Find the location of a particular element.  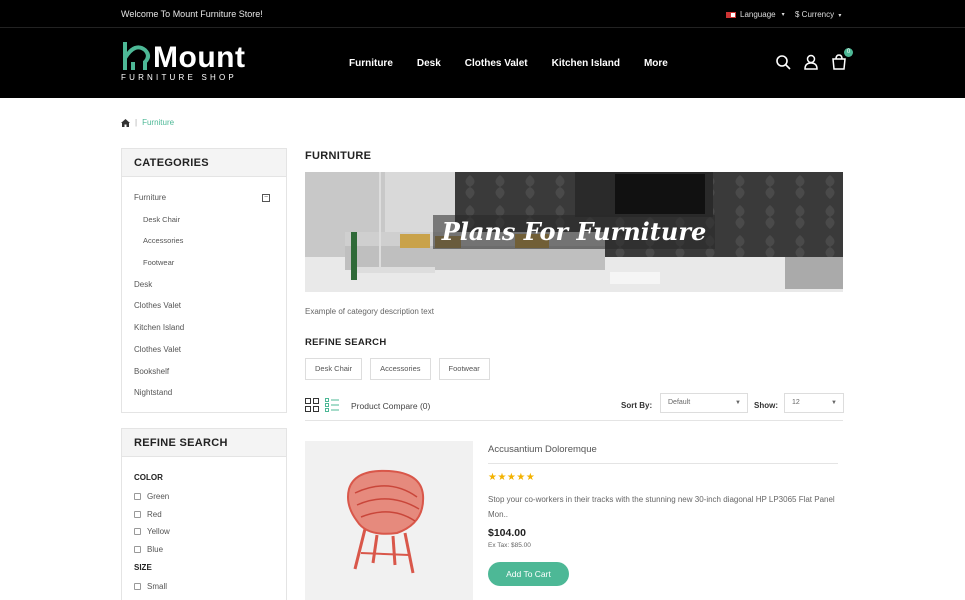

currency-label: $ Currency is located at coordinates (815, 14).